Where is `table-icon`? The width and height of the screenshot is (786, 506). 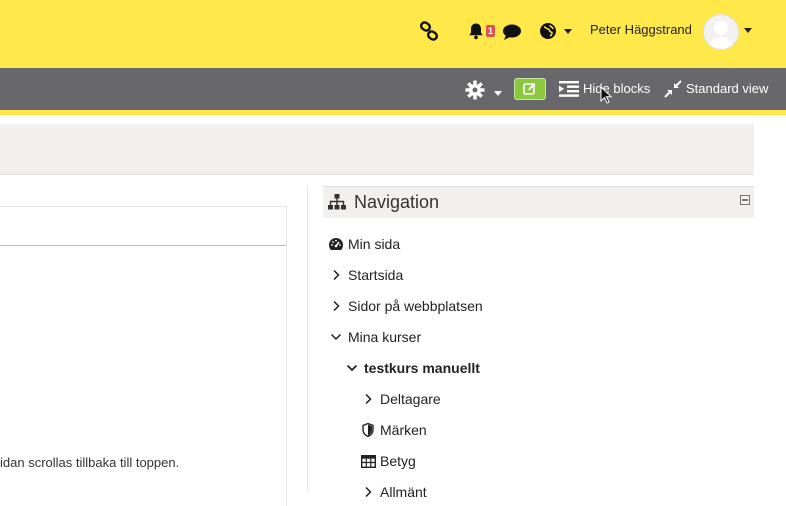
table-icon is located at coordinates (368, 461).